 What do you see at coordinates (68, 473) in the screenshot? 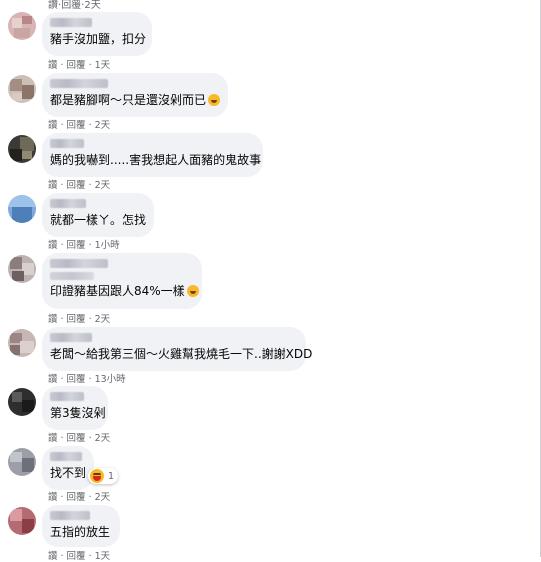
I see `comment-text: 找不到` at bounding box center [68, 473].